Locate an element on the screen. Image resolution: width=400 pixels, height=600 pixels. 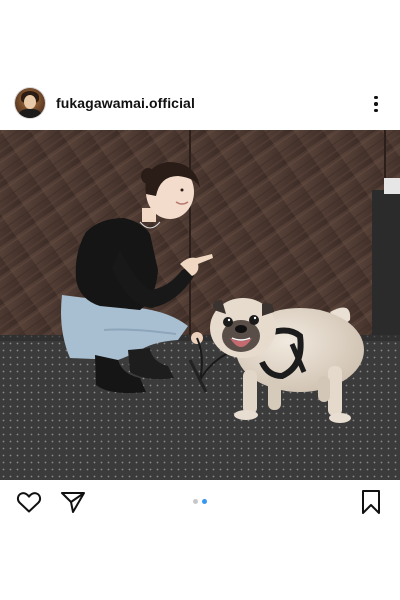
avatar-body is located at coordinates (30, 113).